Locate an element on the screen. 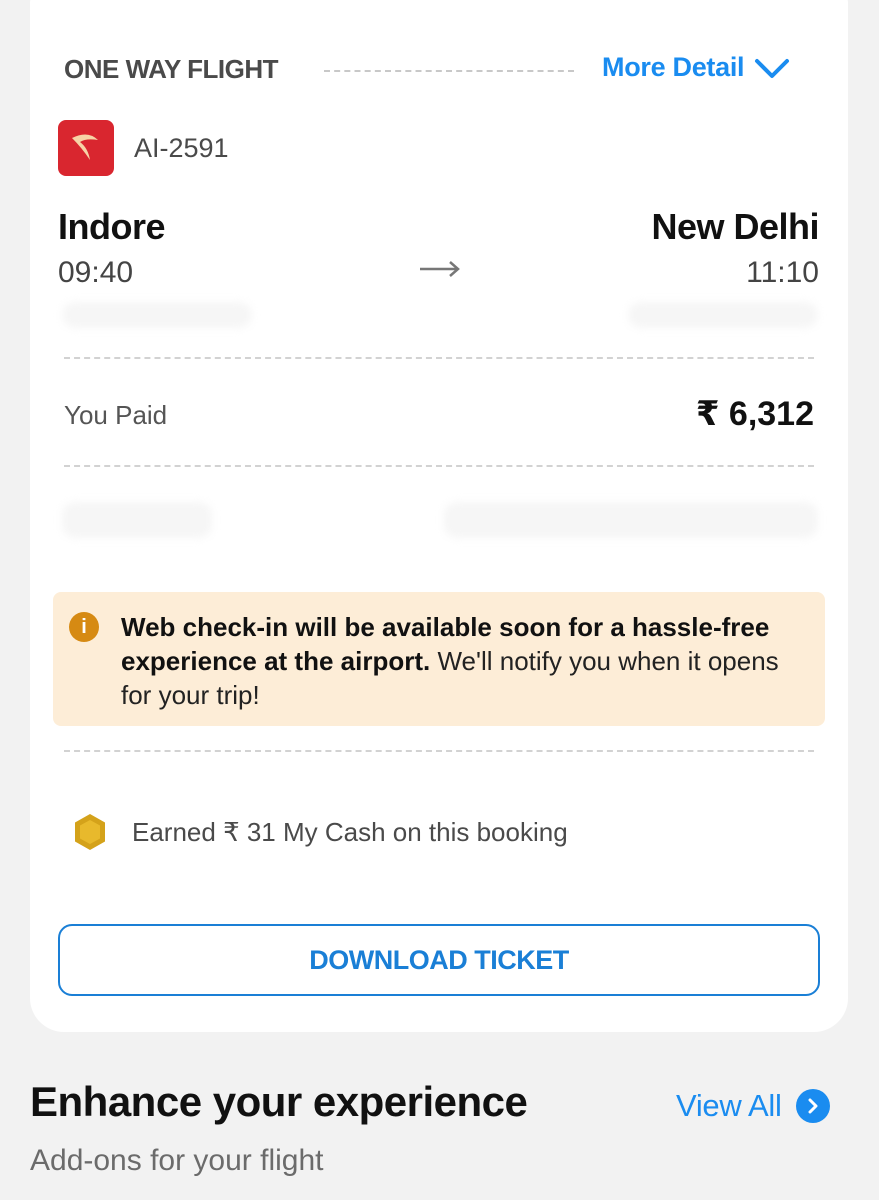  download-ticket-label: DOWNLOAD TICKET is located at coordinates (439, 959).